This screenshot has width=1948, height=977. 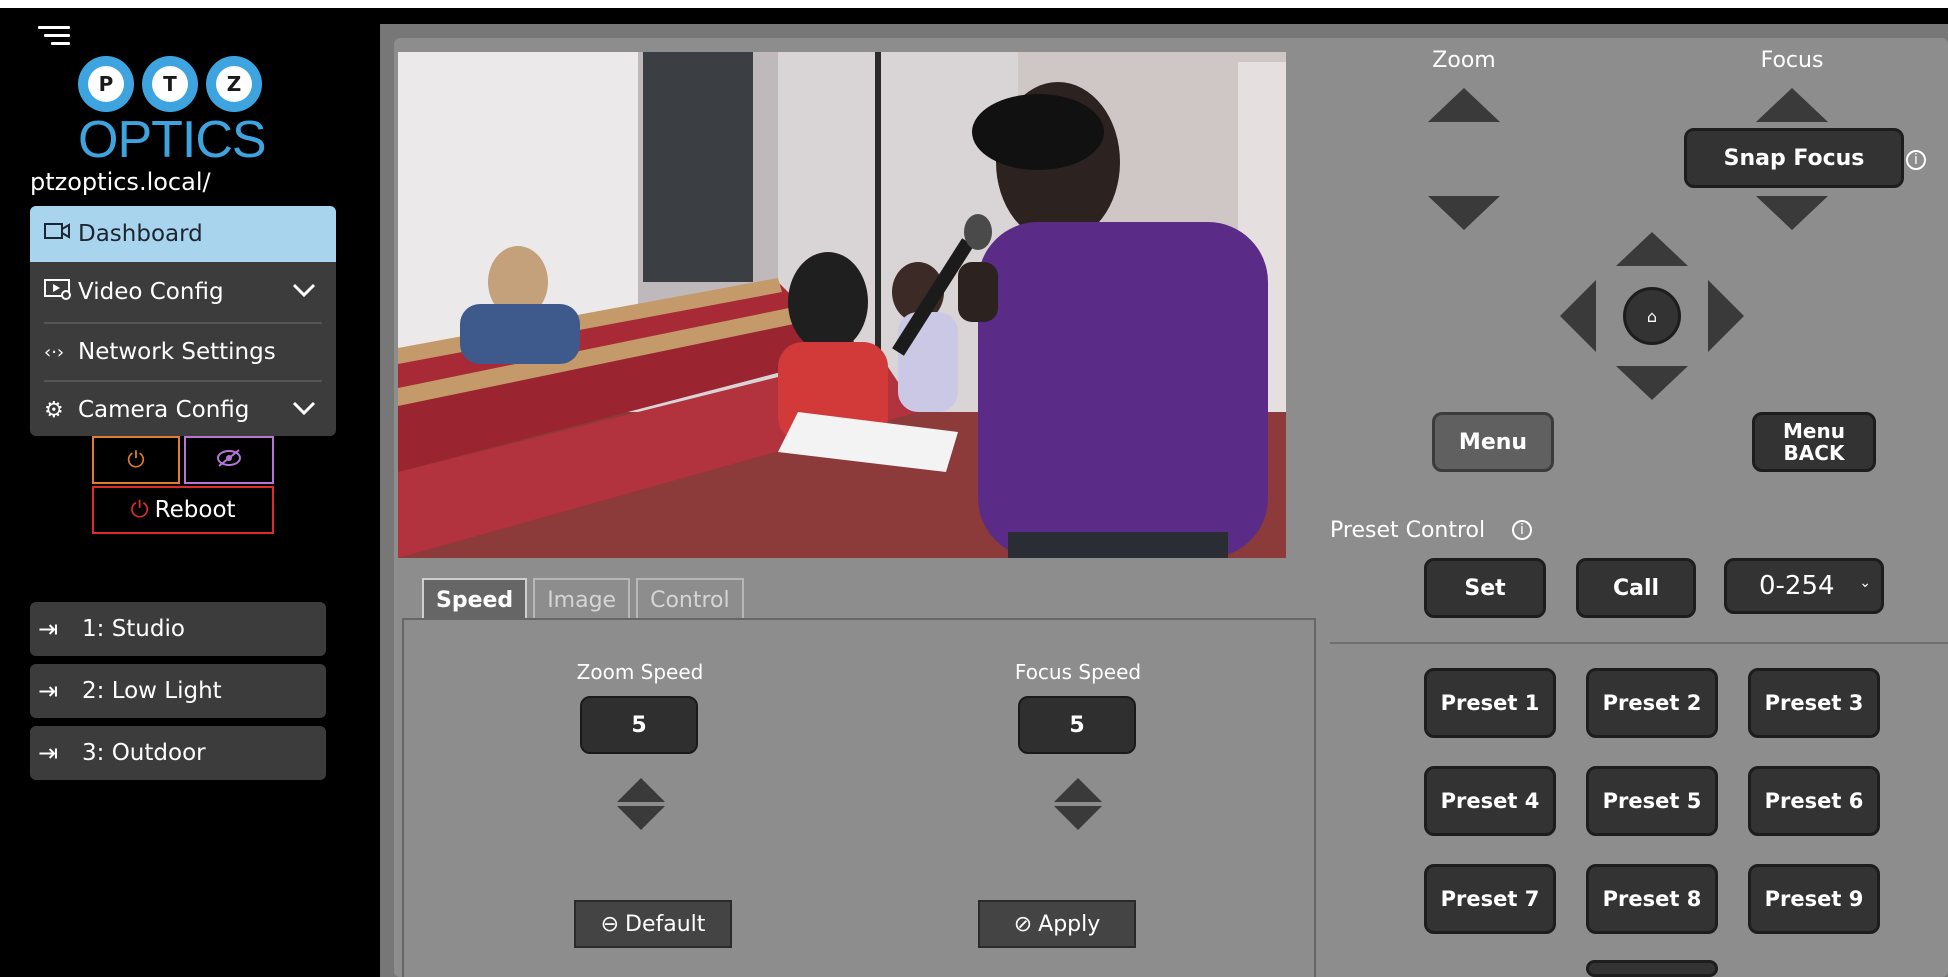 I want to click on zoom-speed-label: Zoom Speed, so click(x=640, y=672).